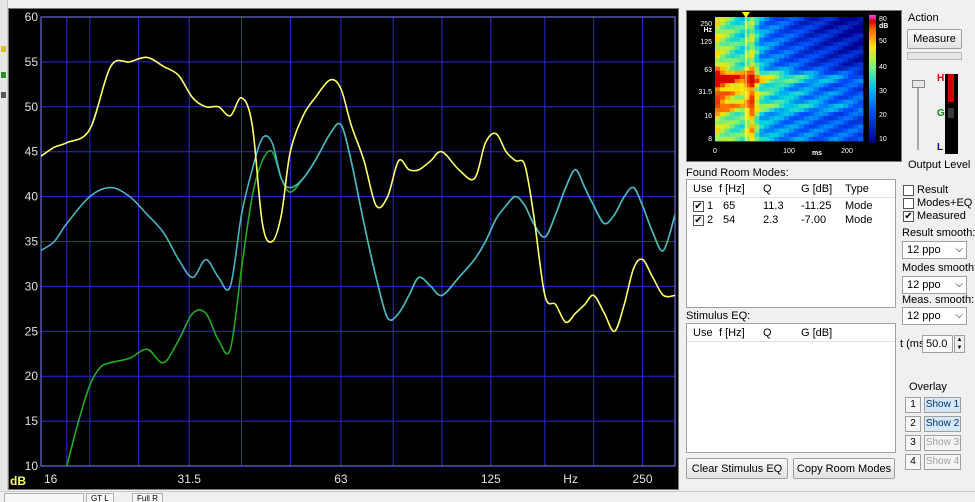 This screenshot has width=975, height=502. Describe the element at coordinates (942, 462) in the screenshot. I see `show-4-button: Show 4` at that location.